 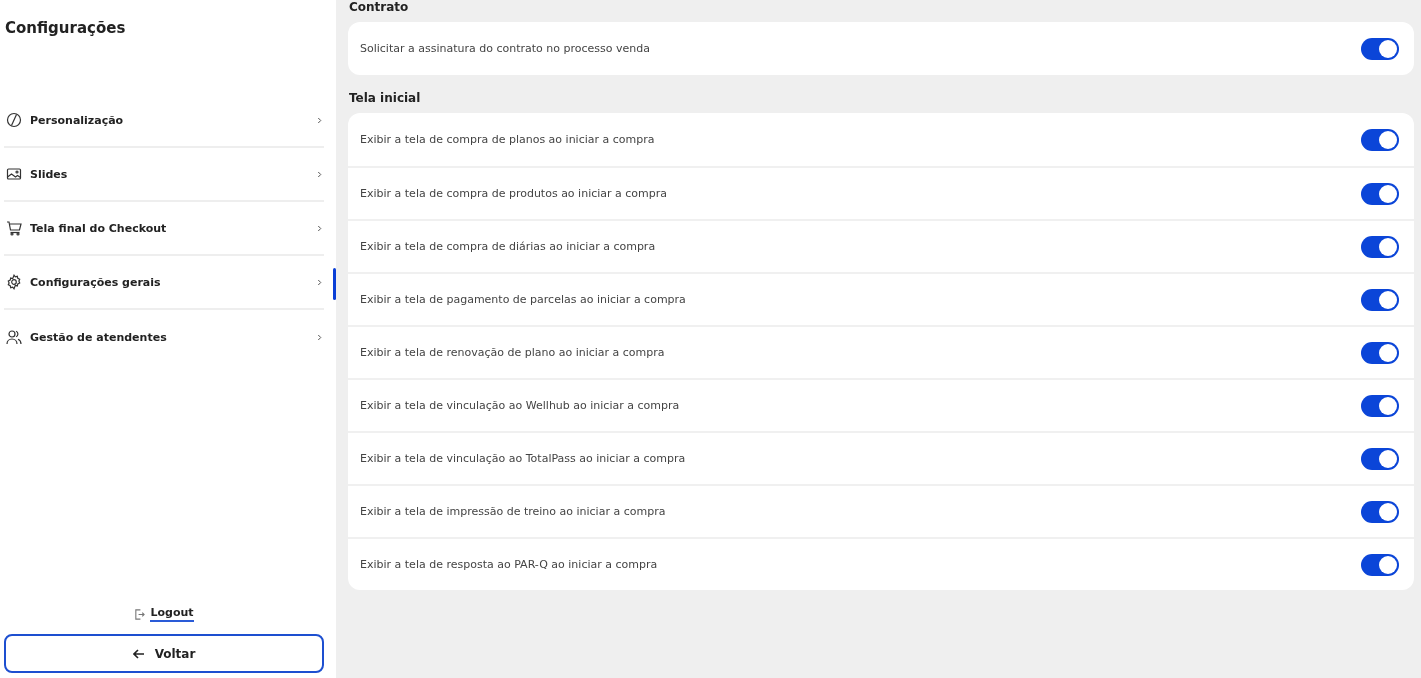 What do you see at coordinates (66, 28) in the screenshot?
I see `sidebar-title: Configurações` at bounding box center [66, 28].